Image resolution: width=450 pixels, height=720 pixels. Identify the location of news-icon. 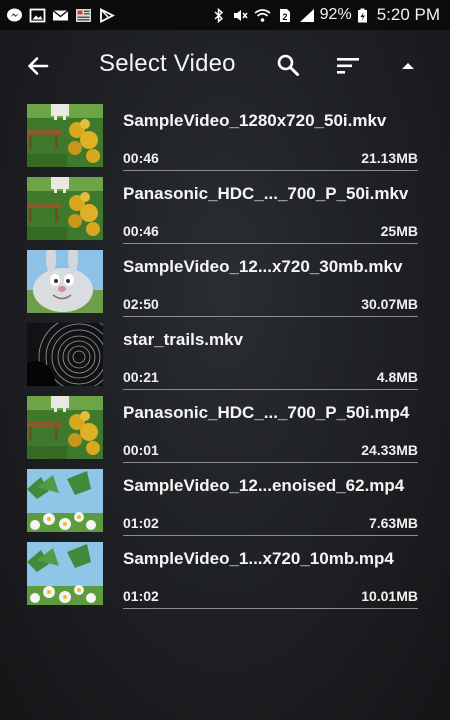
(83, 15).